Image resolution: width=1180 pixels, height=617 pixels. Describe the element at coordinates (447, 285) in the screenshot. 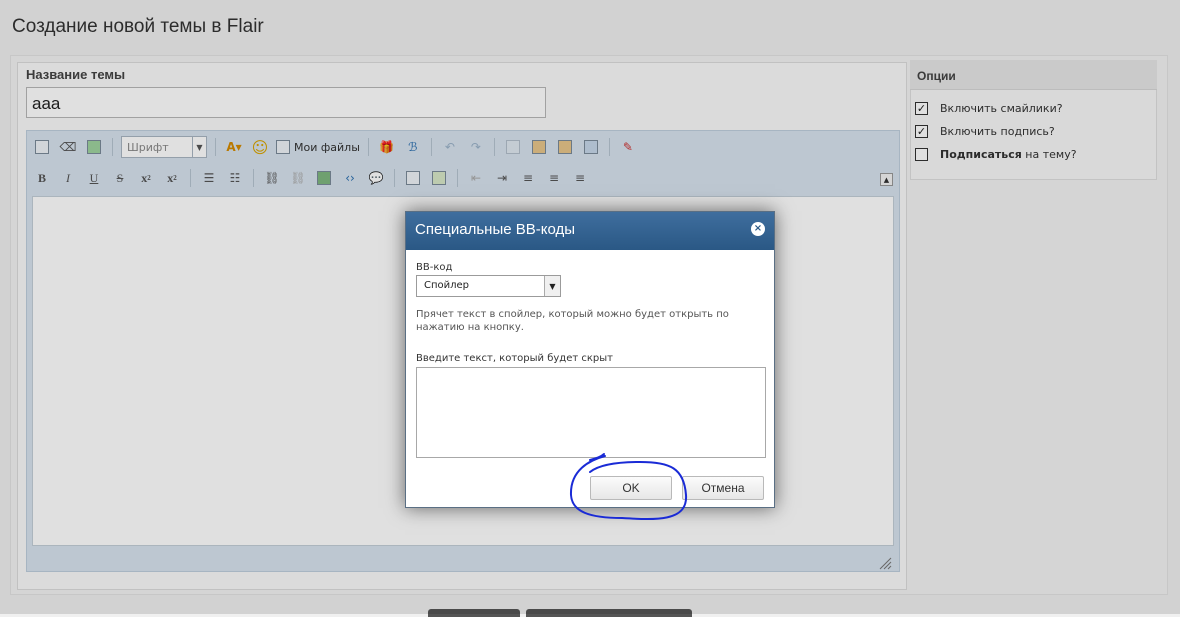

I see `bbcode-select-value: Спойлер` at that location.